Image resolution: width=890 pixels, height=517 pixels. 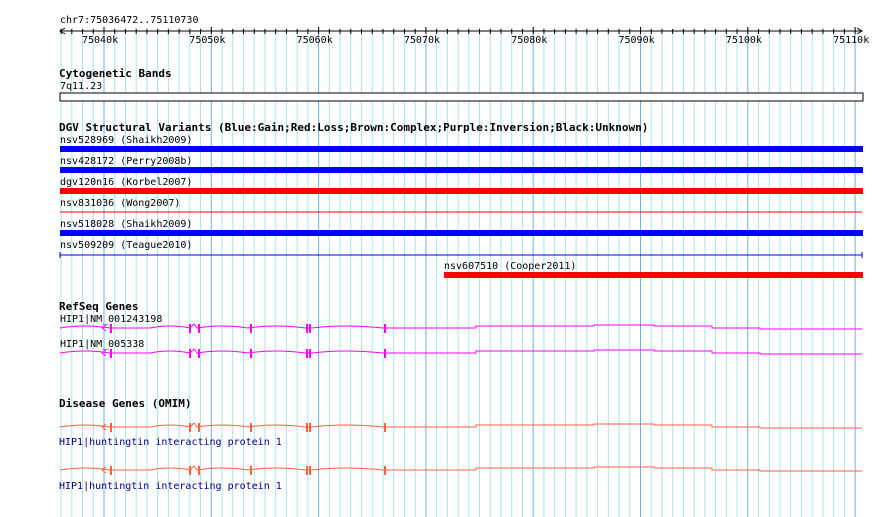 What do you see at coordinates (314, 40) in the screenshot?
I see `ruler-tick-label: 75060k` at bounding box center [314, 40].